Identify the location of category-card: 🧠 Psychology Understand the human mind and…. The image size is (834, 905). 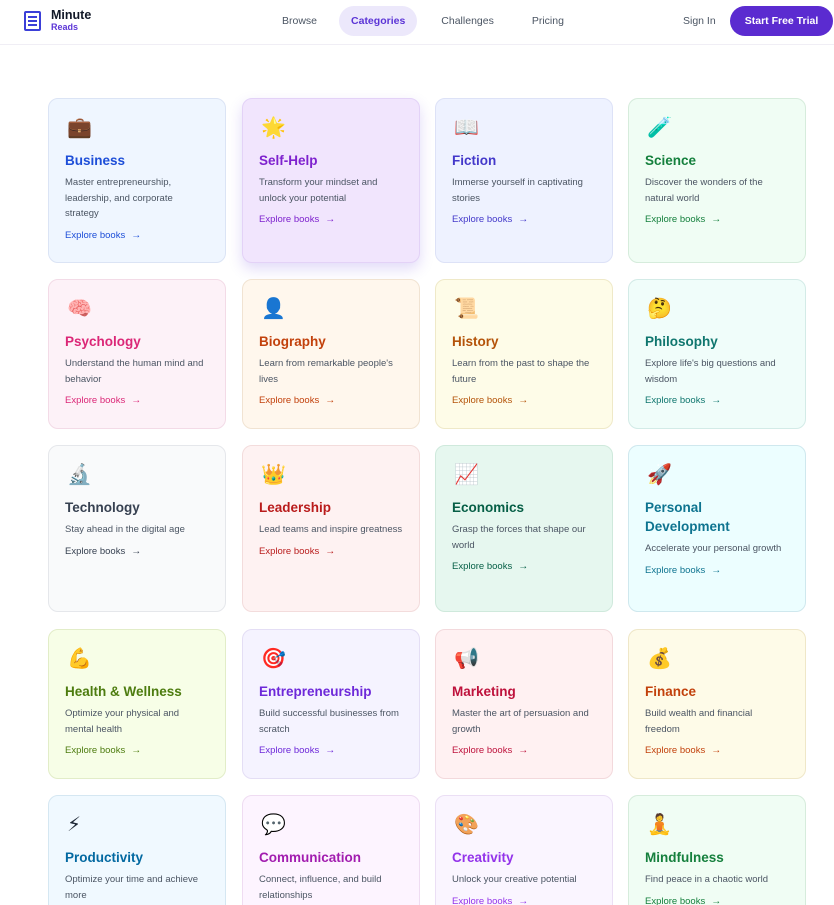
(137, 354).